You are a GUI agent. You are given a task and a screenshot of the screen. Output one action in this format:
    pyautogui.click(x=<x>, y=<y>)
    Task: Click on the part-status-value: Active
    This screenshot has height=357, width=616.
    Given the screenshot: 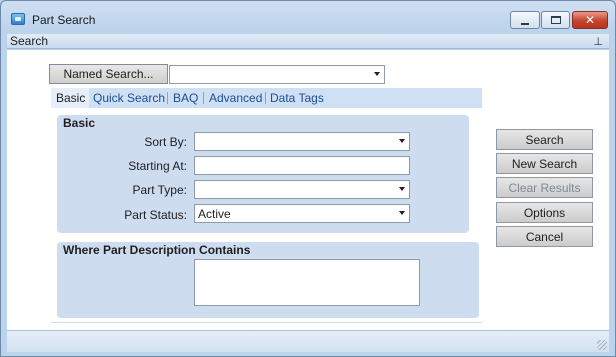 What is the action you would take?
    pyautogui.click(x=214, y=214)
    